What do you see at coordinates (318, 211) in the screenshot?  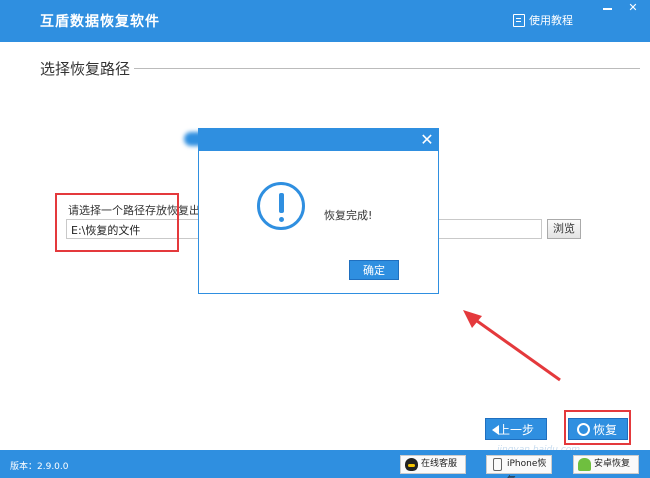 I see `completion-dialog: ✕ 恢复完成! 确定` at bounding box center [318, 211].